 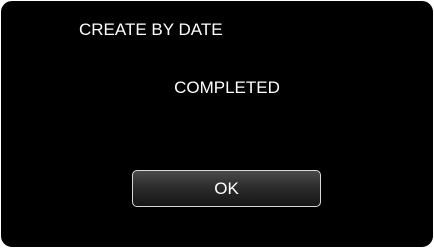 I want to click on dialog-title: CREATE BY DATE, so click(x=151, y=29).